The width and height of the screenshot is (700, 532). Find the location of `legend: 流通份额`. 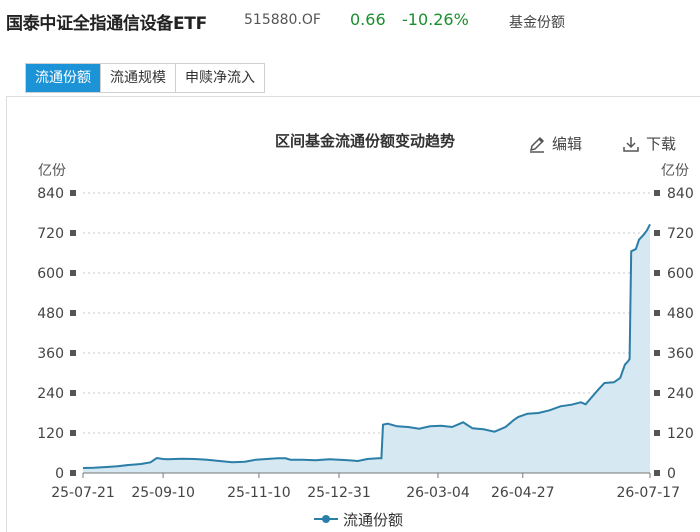

legend: 流通份额 is located at coordinates (358, 520).